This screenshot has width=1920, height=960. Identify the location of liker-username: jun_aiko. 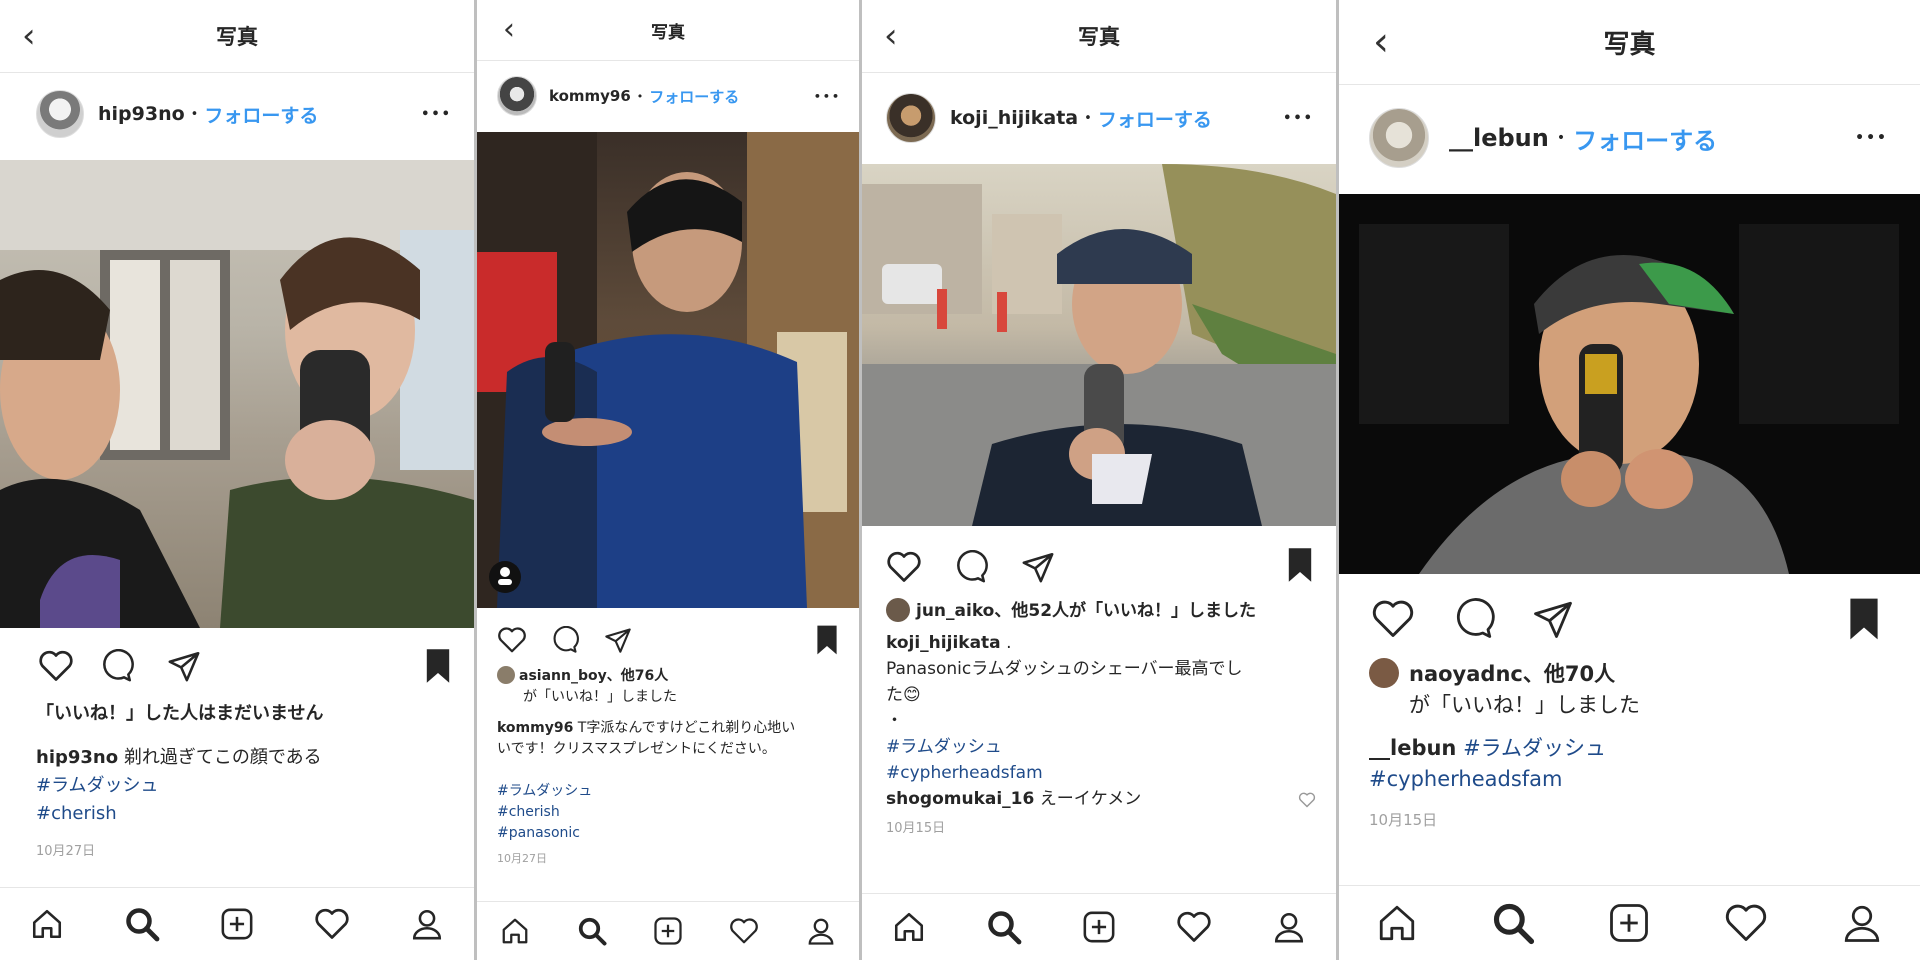
(955, 611).